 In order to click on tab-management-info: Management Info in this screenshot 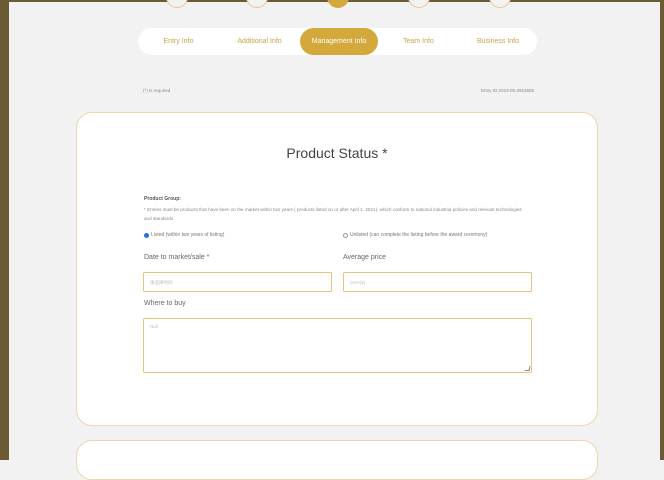, I will do `click(339, 41)`.